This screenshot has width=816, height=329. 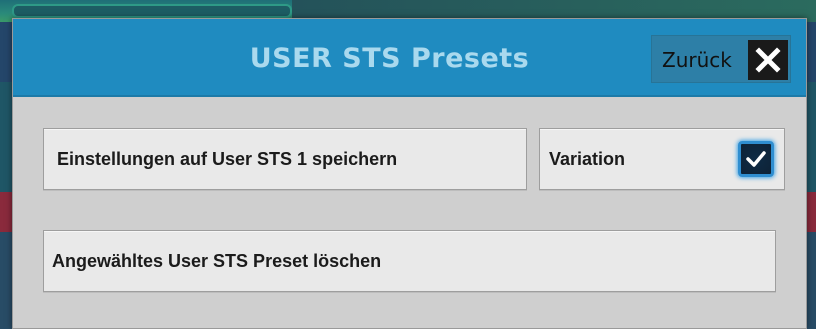 I want to click on back-button: Zurück, so click(x=721, y=59).